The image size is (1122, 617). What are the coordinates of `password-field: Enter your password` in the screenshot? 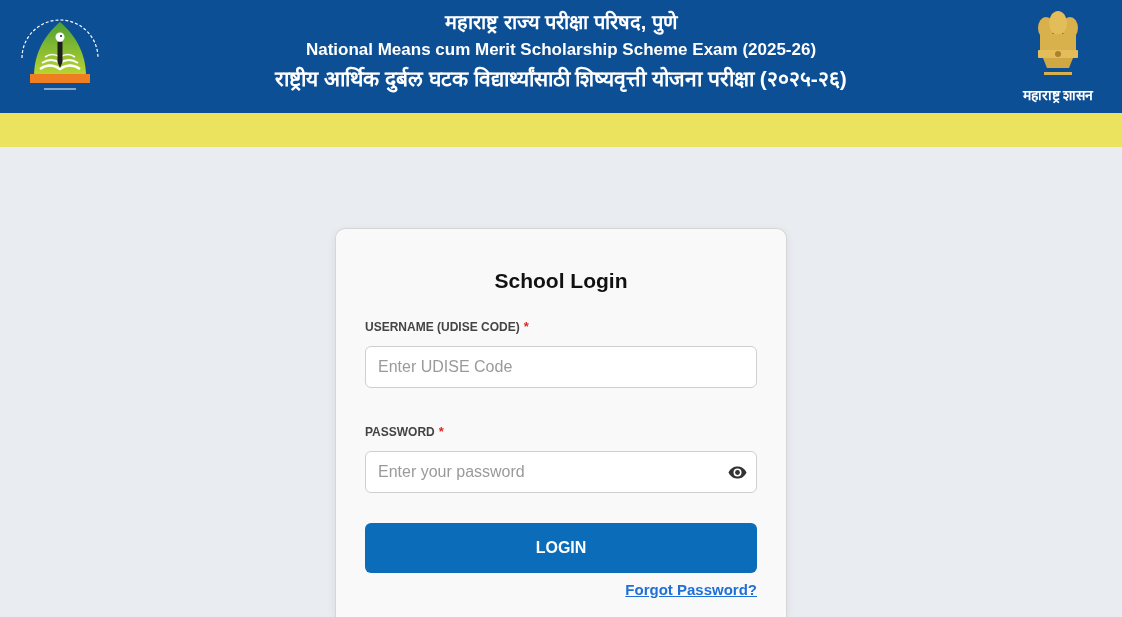 It's located at (561, 472).